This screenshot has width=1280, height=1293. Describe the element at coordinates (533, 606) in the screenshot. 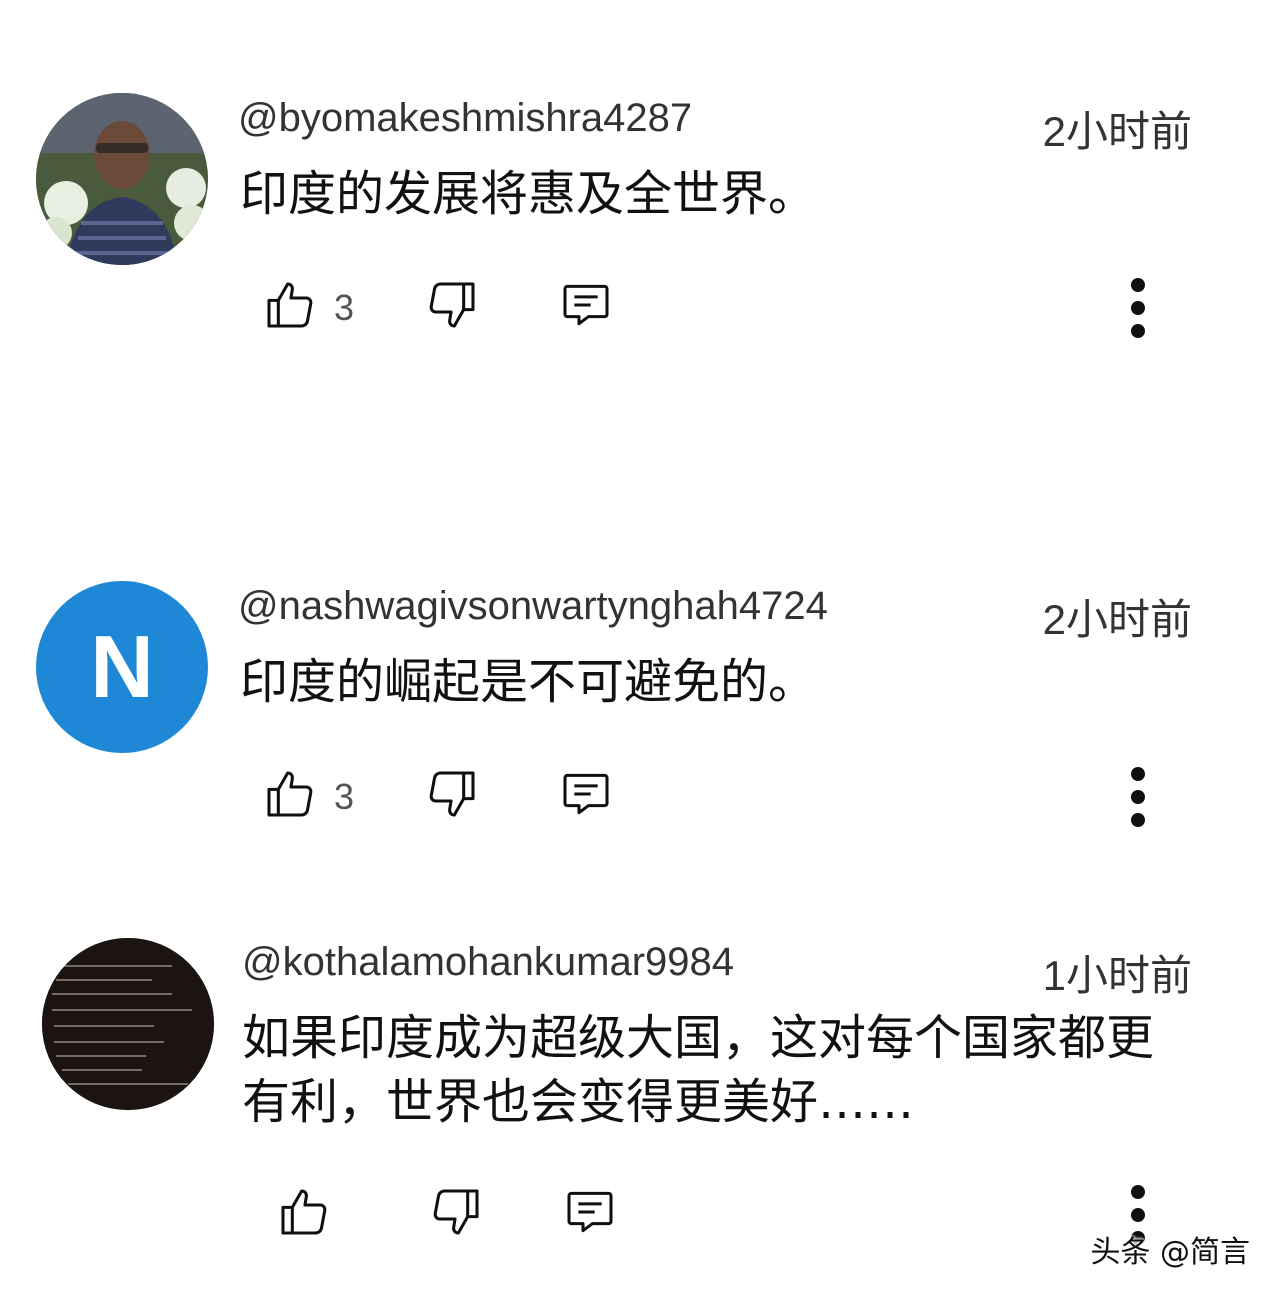

I see `comment-author: @nashwagivsonwartynghah4724` at that location.